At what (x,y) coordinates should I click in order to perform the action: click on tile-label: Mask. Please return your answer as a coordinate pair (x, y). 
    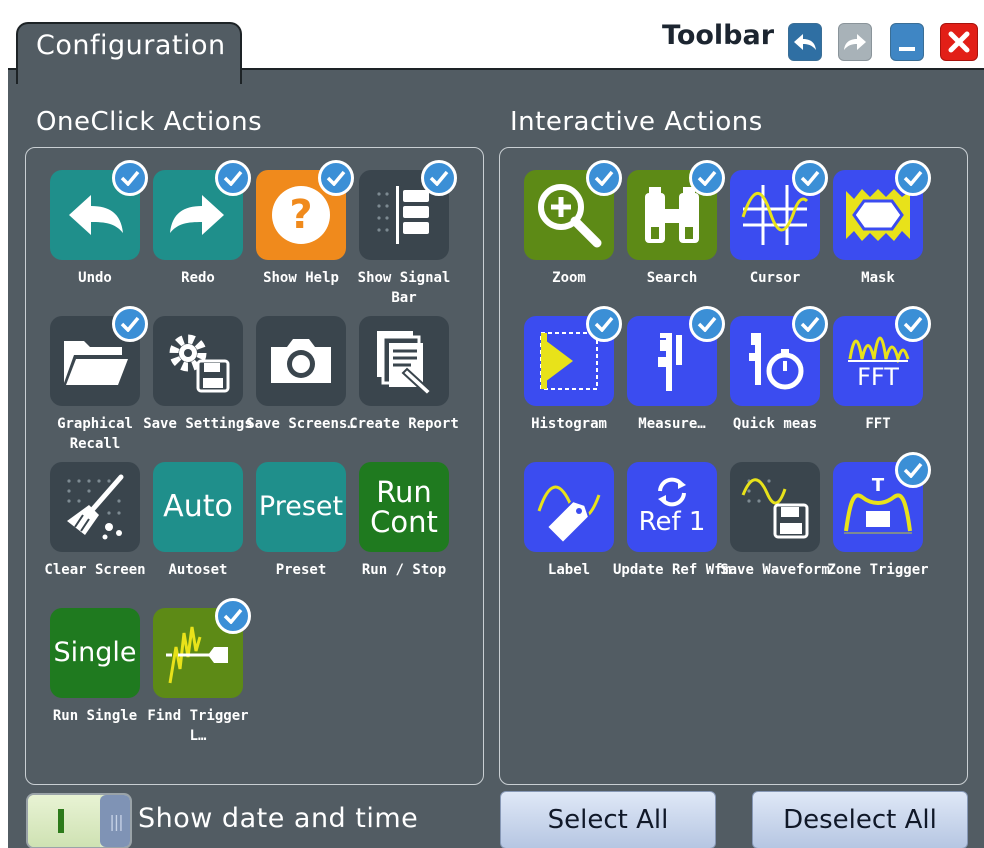
    Looking at the image, I should click on (878, 278).